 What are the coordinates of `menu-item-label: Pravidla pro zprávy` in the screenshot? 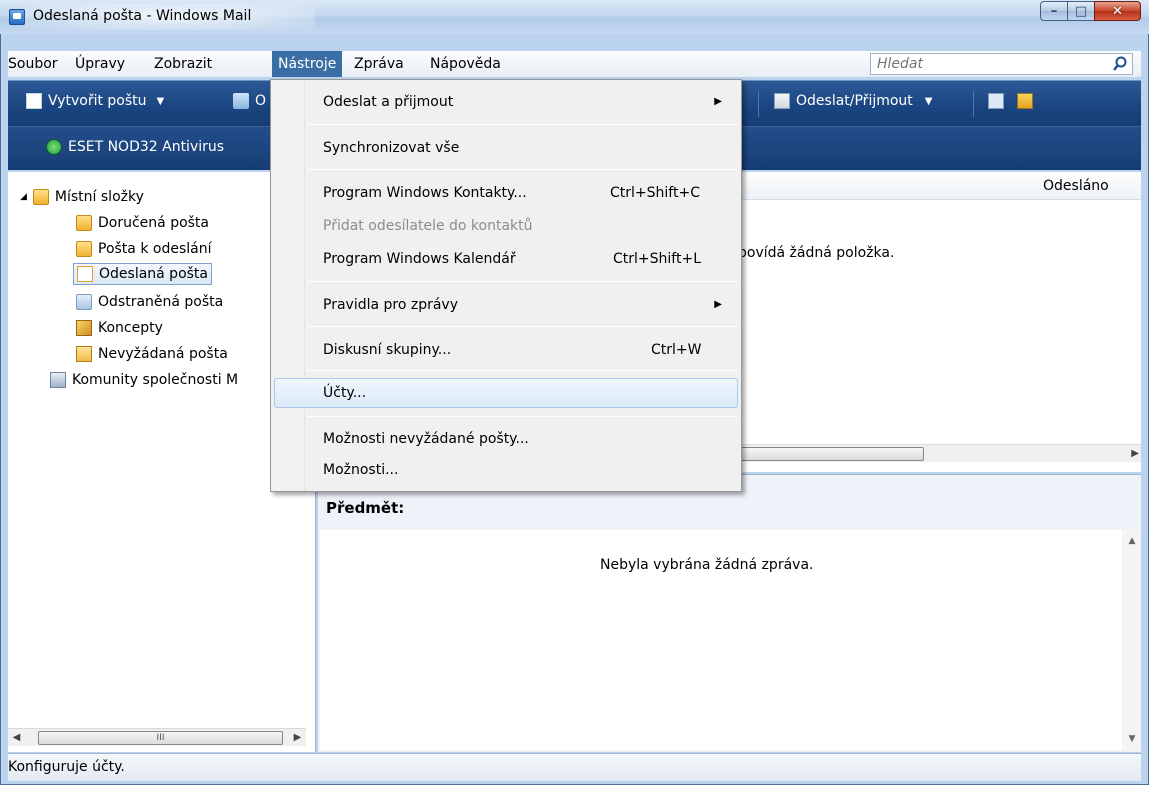 It's located at (391, 305).